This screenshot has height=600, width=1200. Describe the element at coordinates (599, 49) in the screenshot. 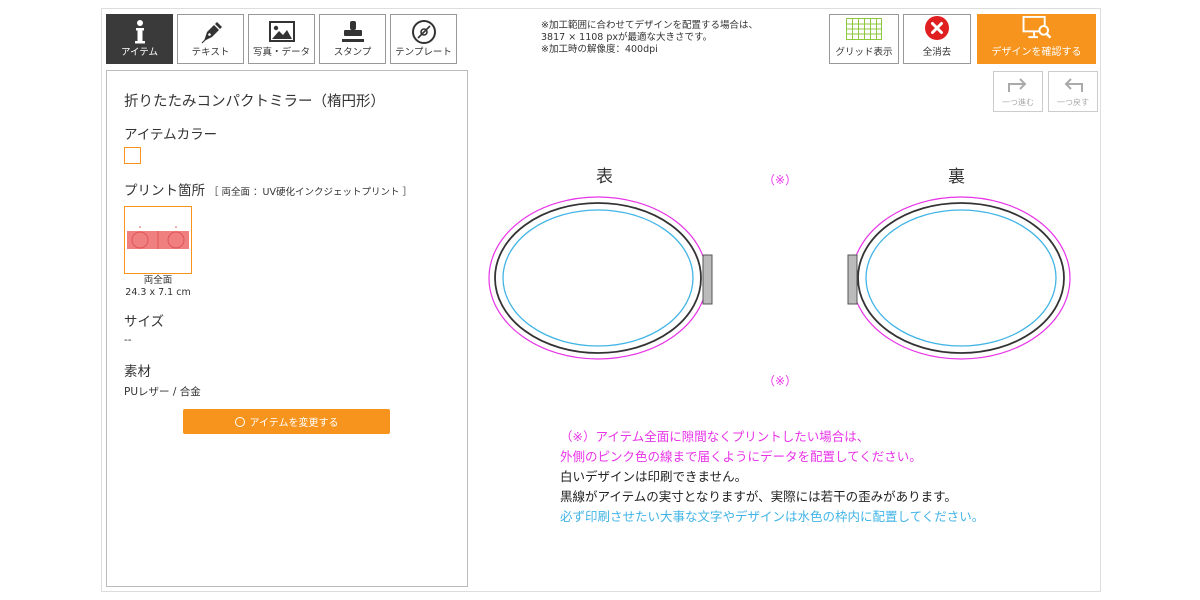

I see `resolution-note-line: ※加工時の解像度：400dpi` at that location.